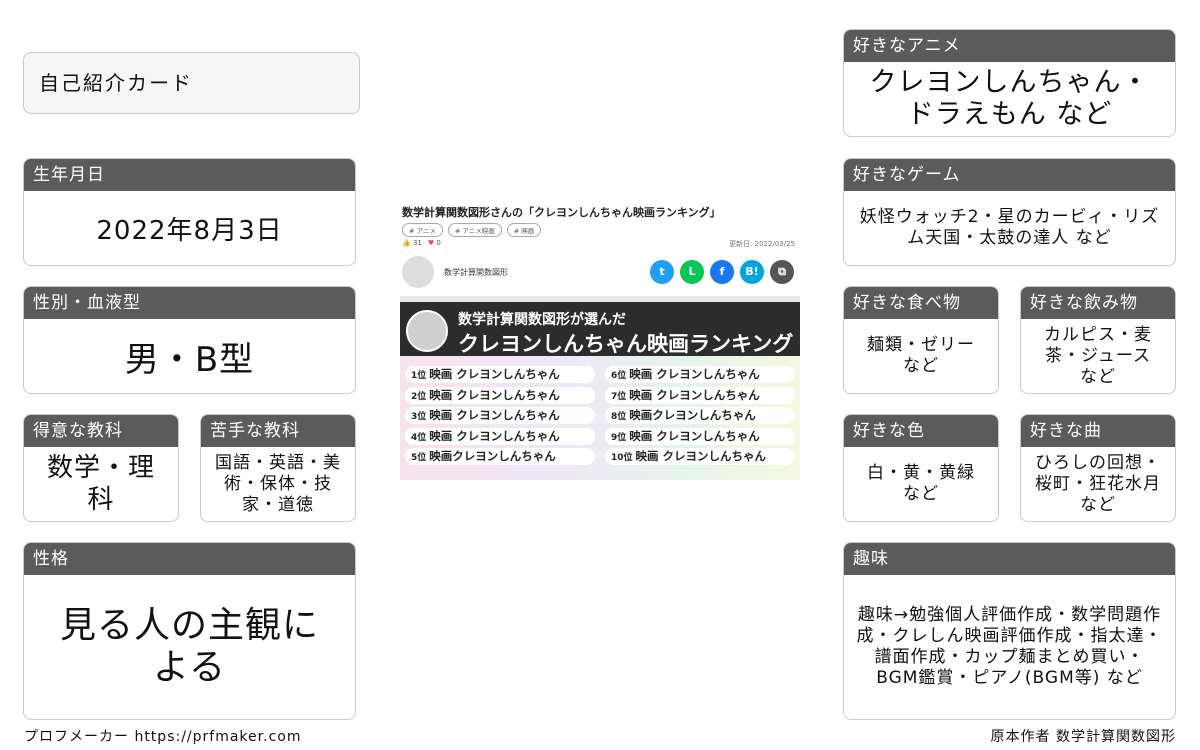 The width and height of the screenshot is (1200, 750). I want to click on rank-item: 9位 映画 クレヨンしんちゃん, so click(700, 436).